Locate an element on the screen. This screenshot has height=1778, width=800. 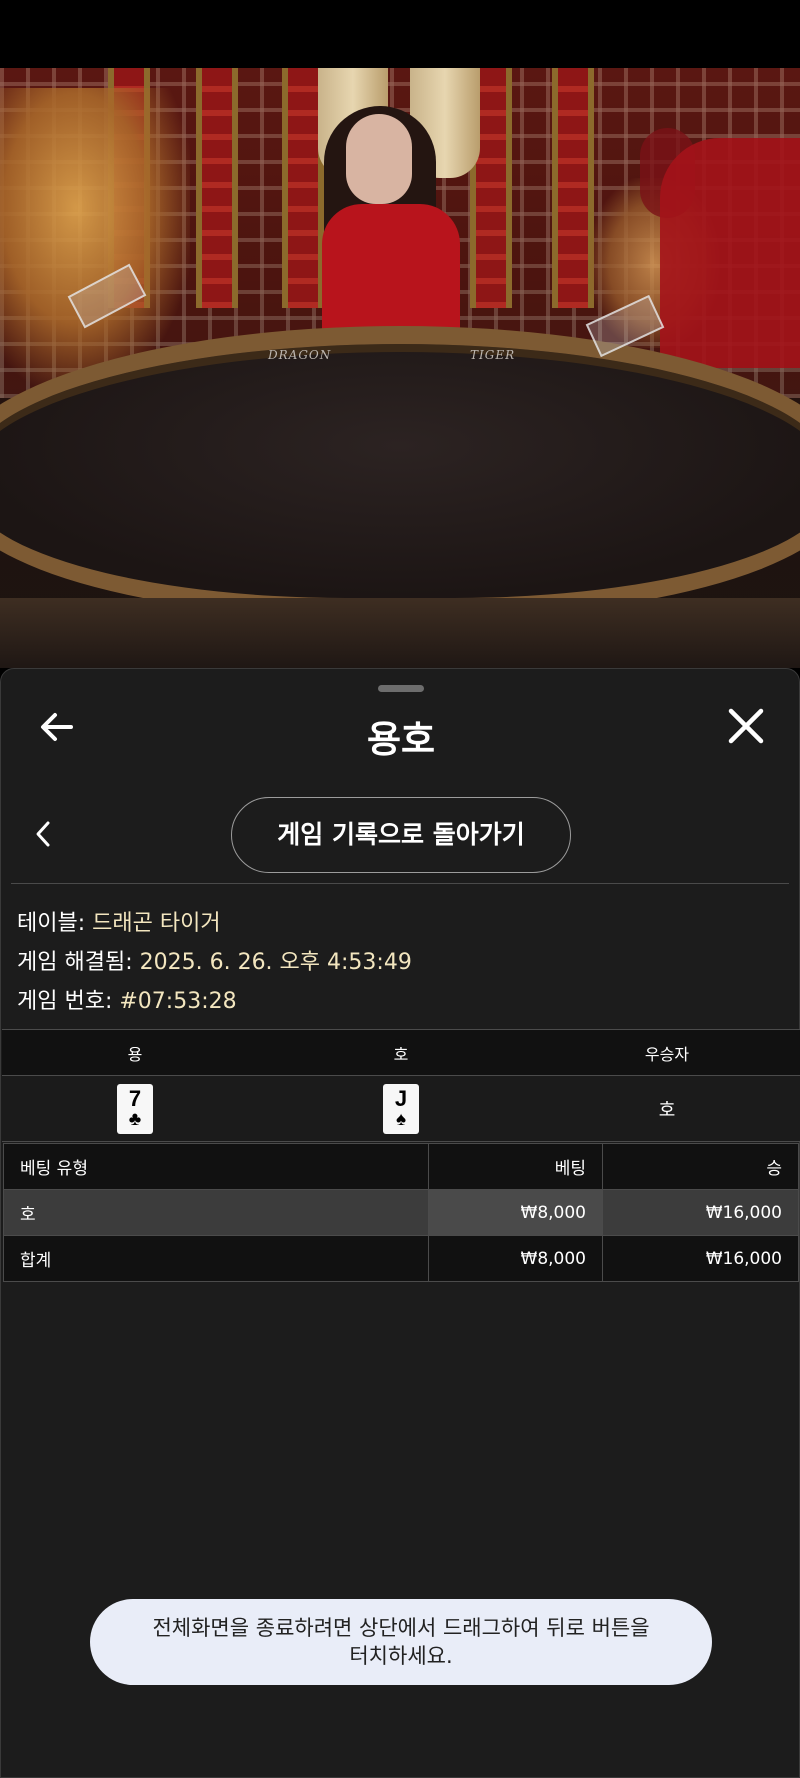
info-game-number-value: #07:53:28 is located at coordinates (178, 1001).